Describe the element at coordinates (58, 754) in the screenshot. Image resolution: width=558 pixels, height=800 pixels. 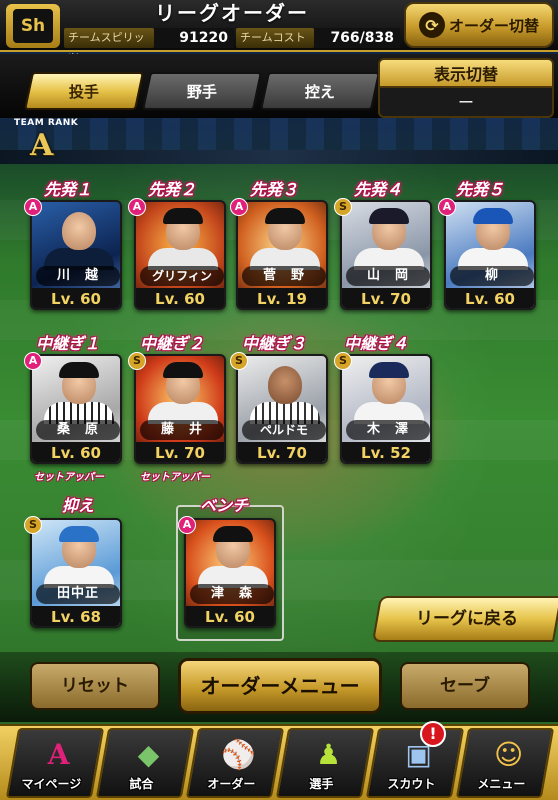
I see `mypage-icon: A` at that location.